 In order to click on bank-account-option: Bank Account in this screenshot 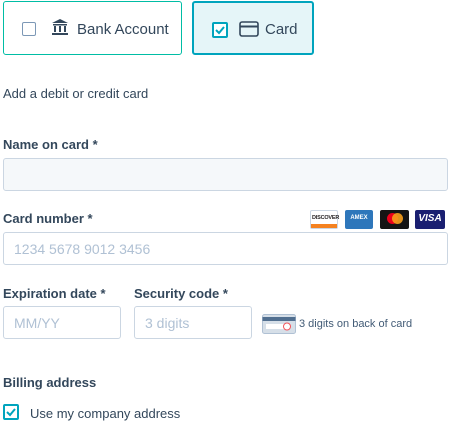, I will do `click(92, 28)`.